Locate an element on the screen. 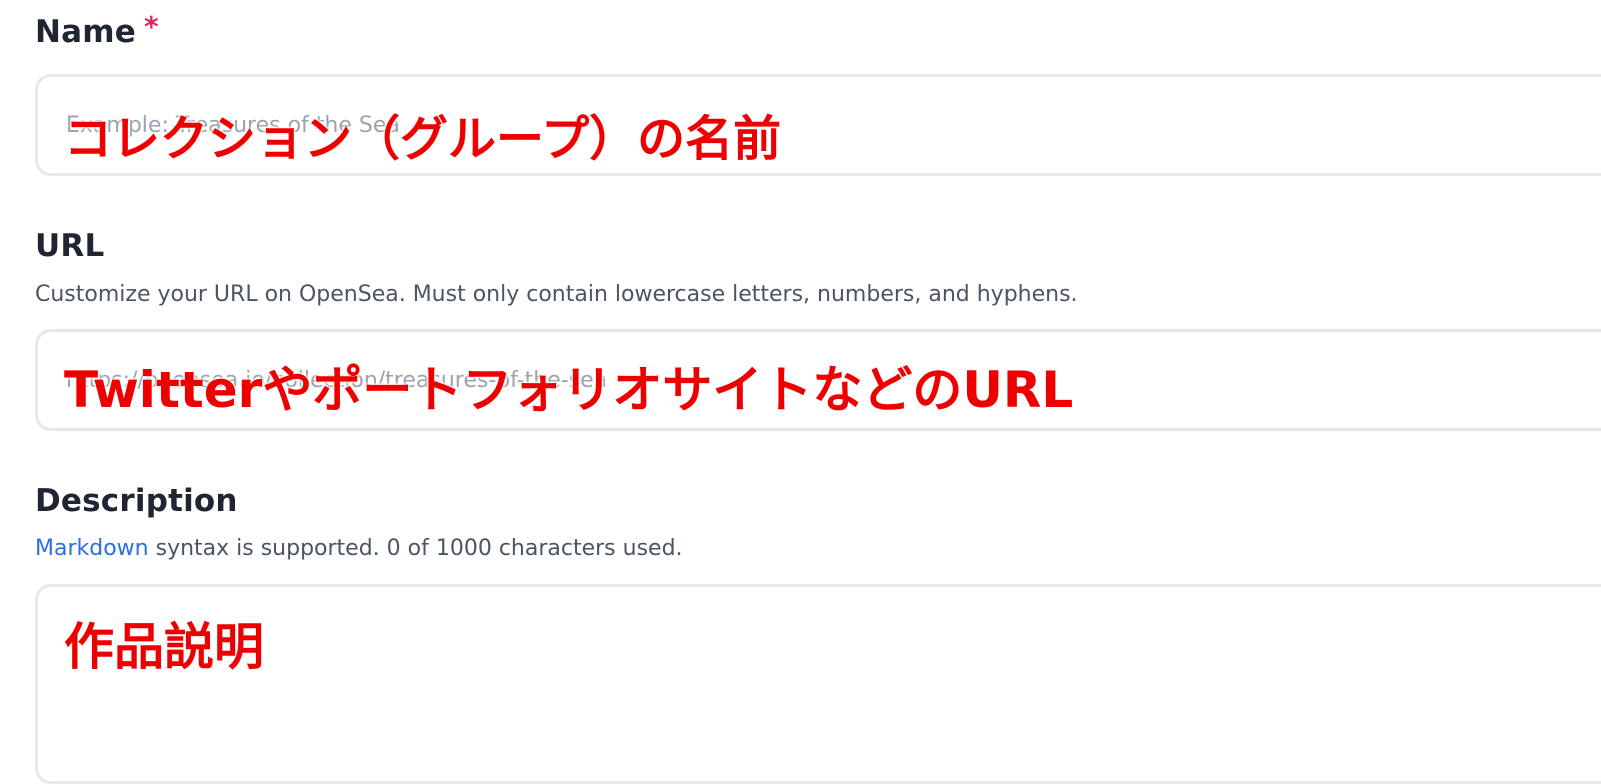  url-label: URL is located at coordinates (70, 246).